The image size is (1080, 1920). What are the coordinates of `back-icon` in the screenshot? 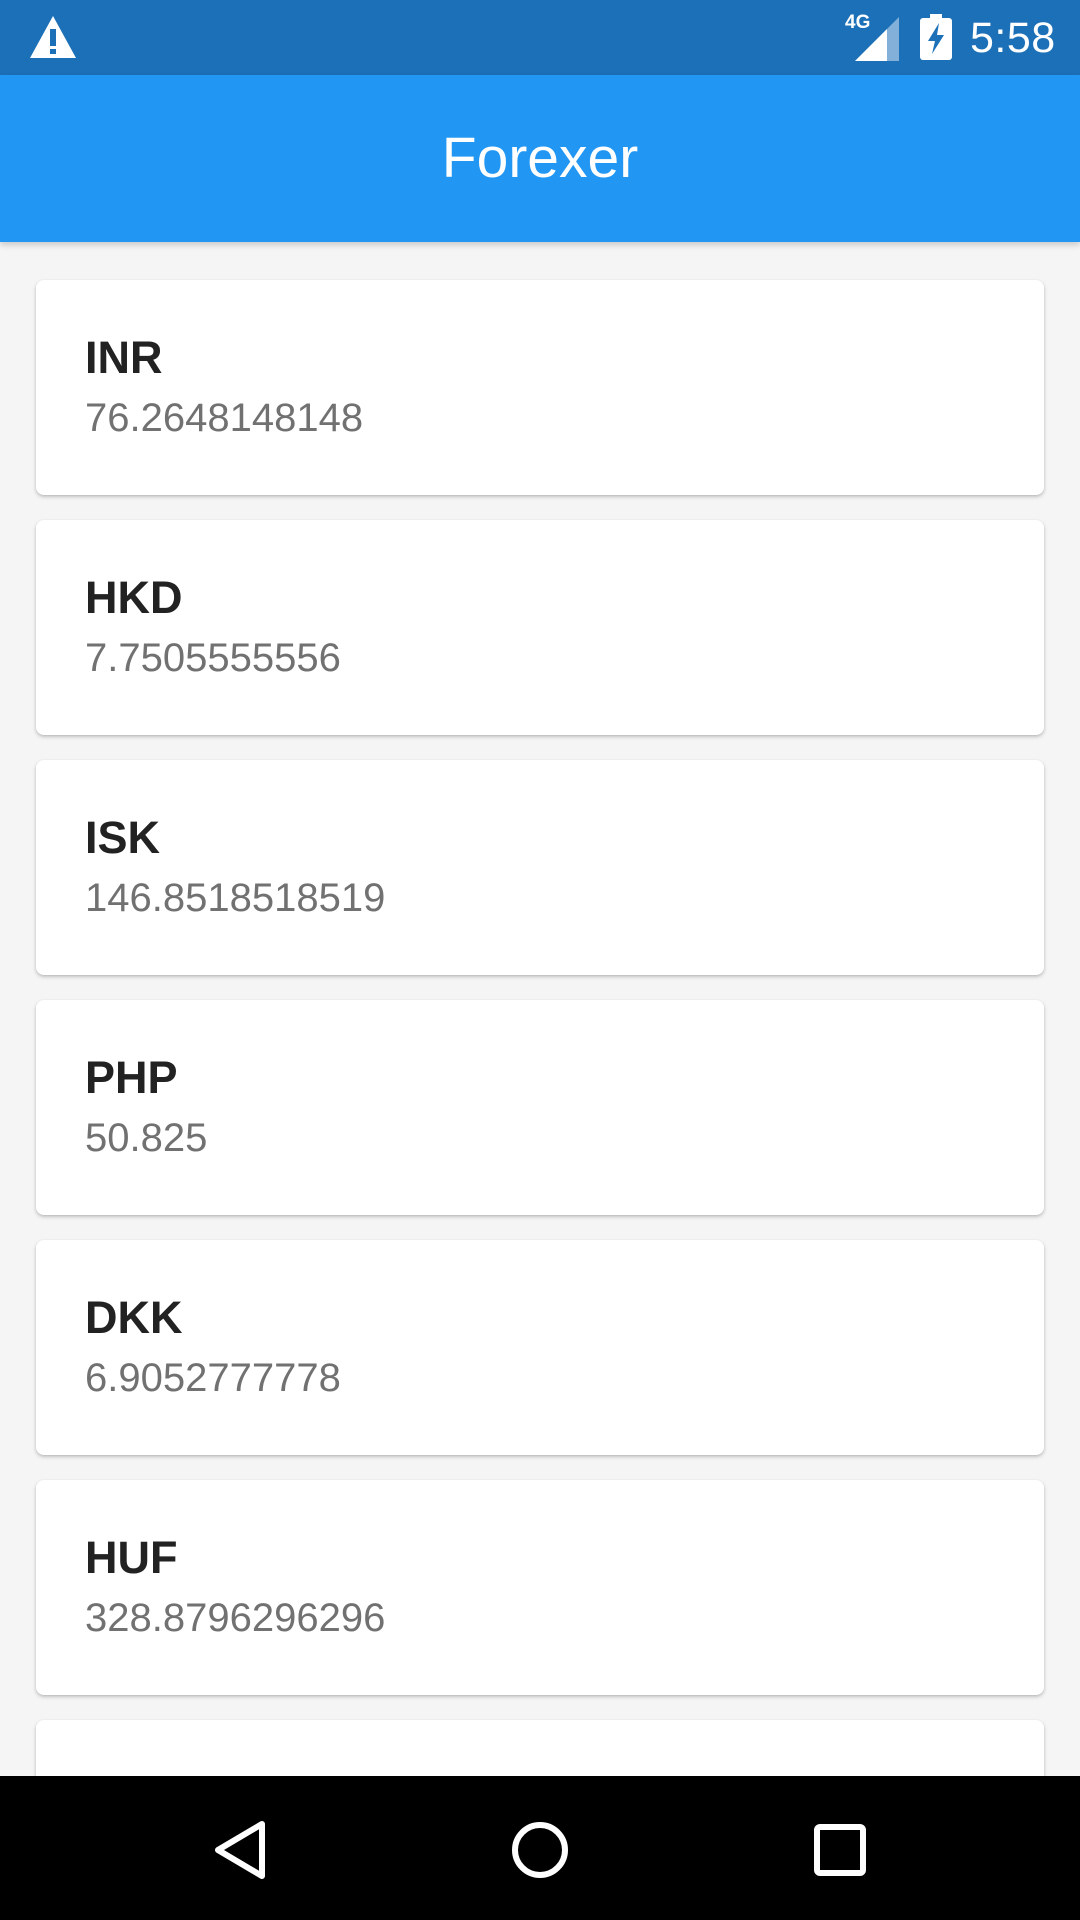 It's located at (240, 1850).